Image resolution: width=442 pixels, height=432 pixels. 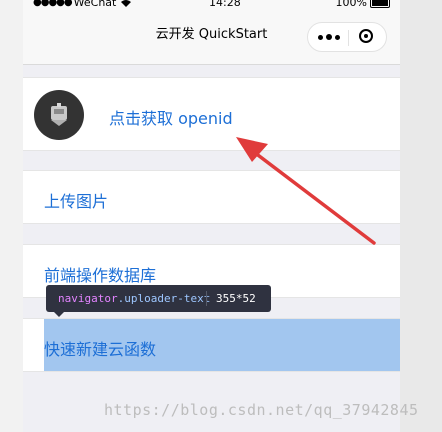 What do you see at coordinates (366, 36) in the screenshot?
I see `close-miniprogram-icon` at bounding box center [366, 36].